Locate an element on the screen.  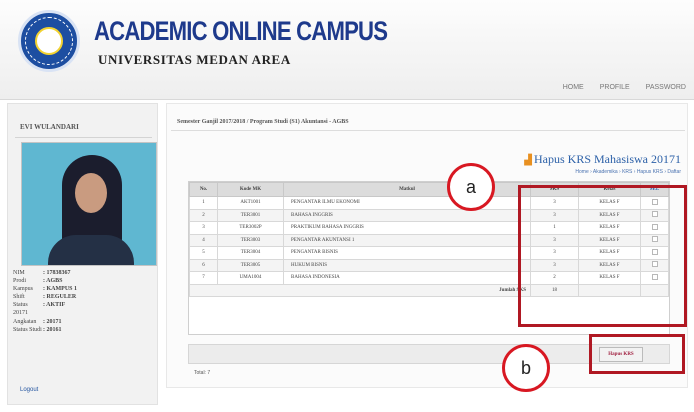
callout-a: a is located at coordinates (471, 187).